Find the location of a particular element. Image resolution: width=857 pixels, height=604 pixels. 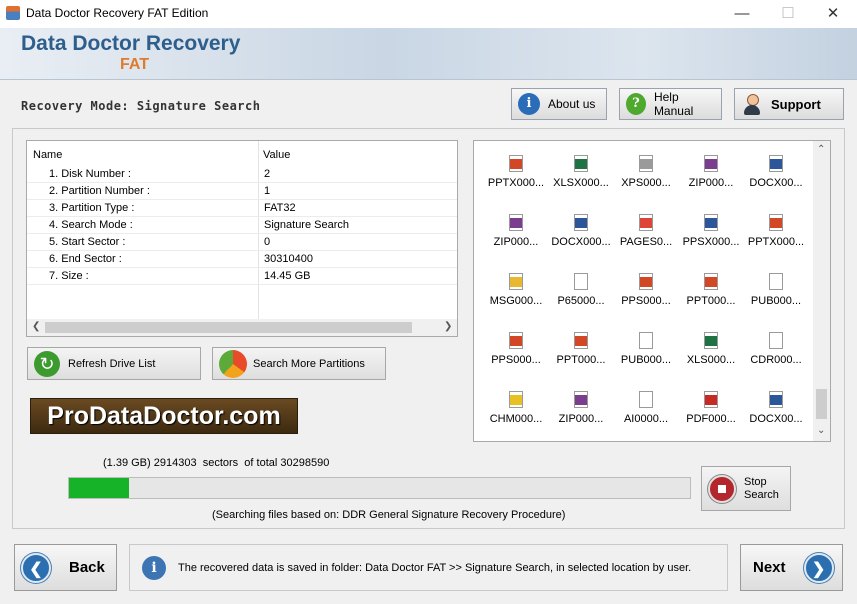

pptx-file-icon is located at coordinates (776, 222).